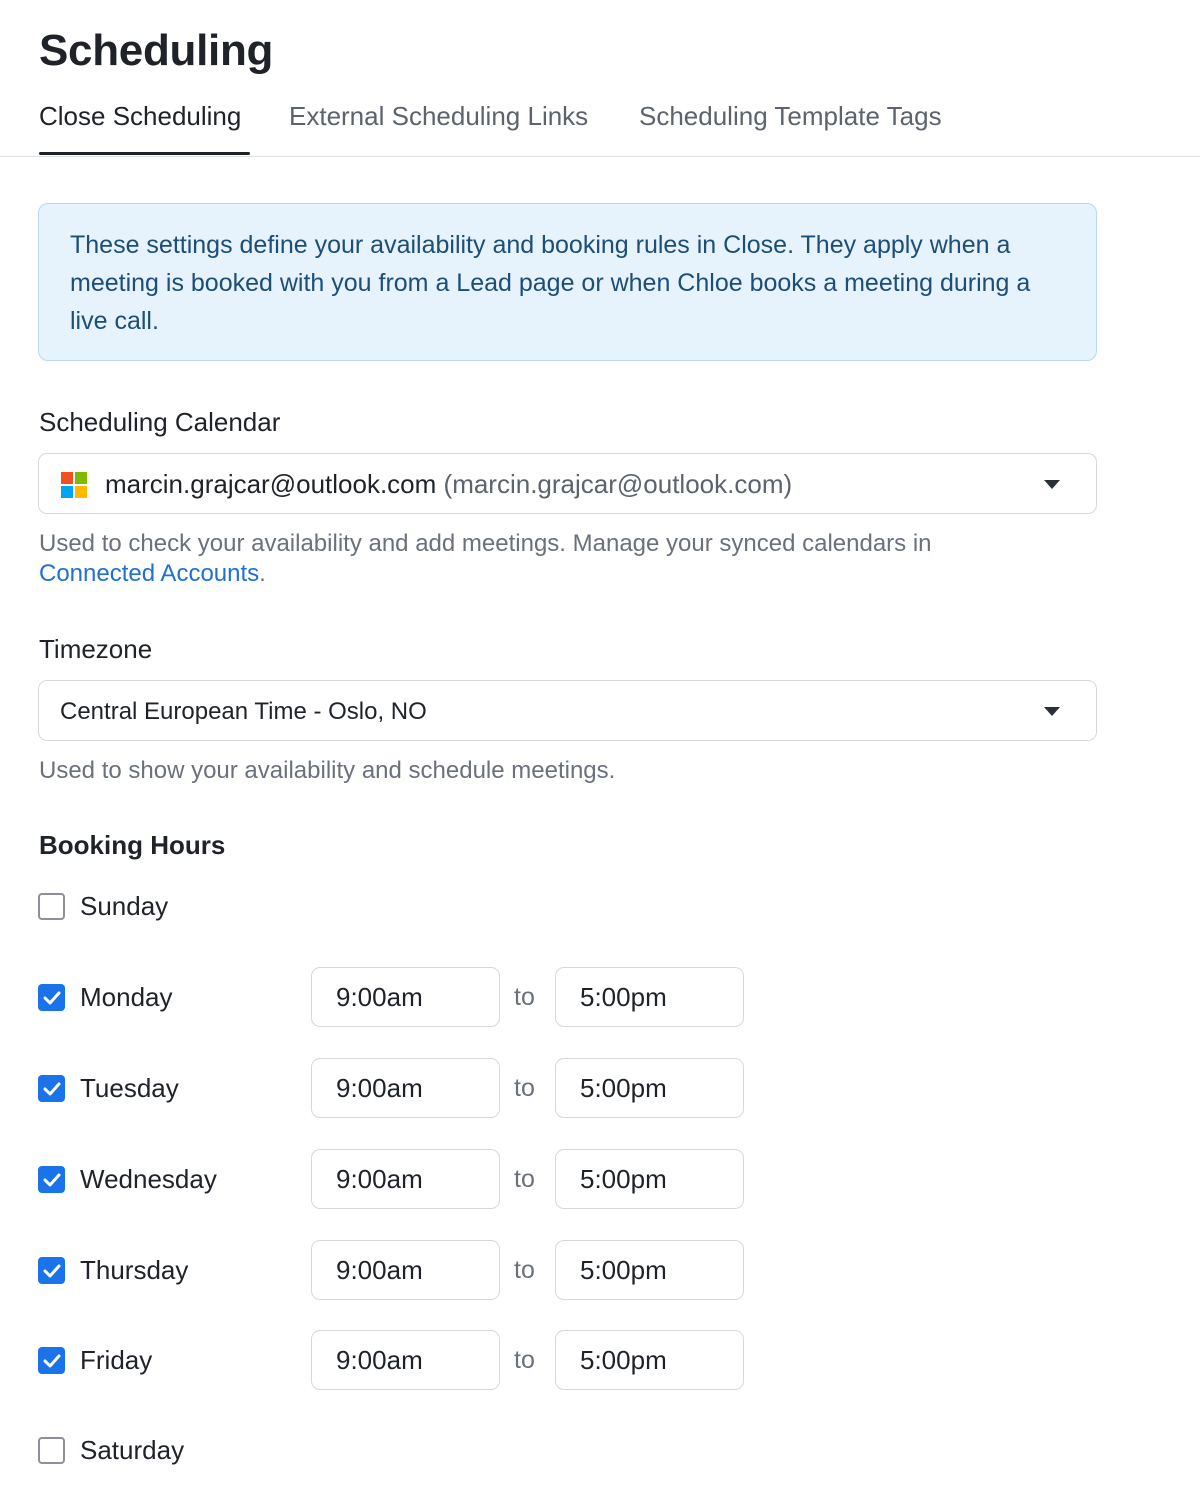 Image resolution: width=1200 pixels, height=1504 pixels. What do you see at coordinates (398, 1450) in the screenshot?
I see `day-row-saturday: Saturday` at bounding box center [398, 1450].